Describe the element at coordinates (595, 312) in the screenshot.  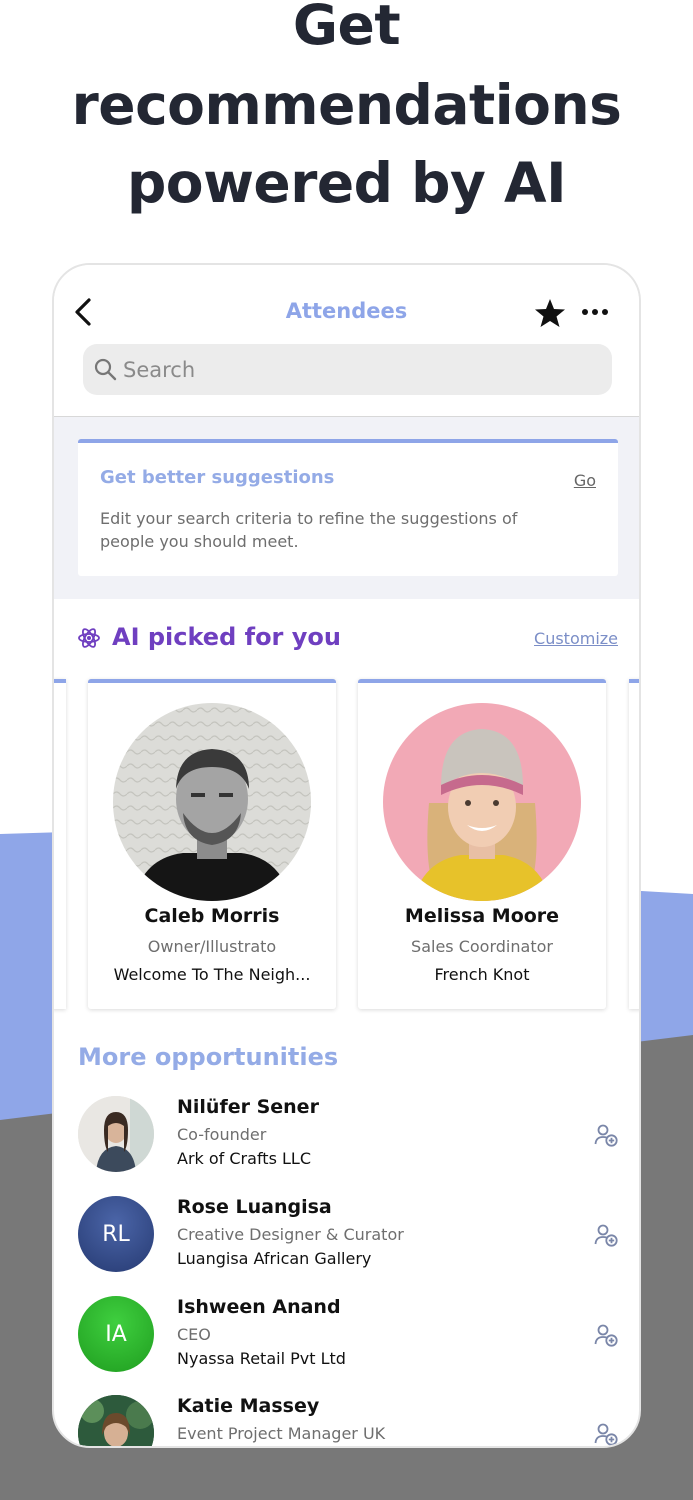
I see `more-horizontal-icon` at that location.